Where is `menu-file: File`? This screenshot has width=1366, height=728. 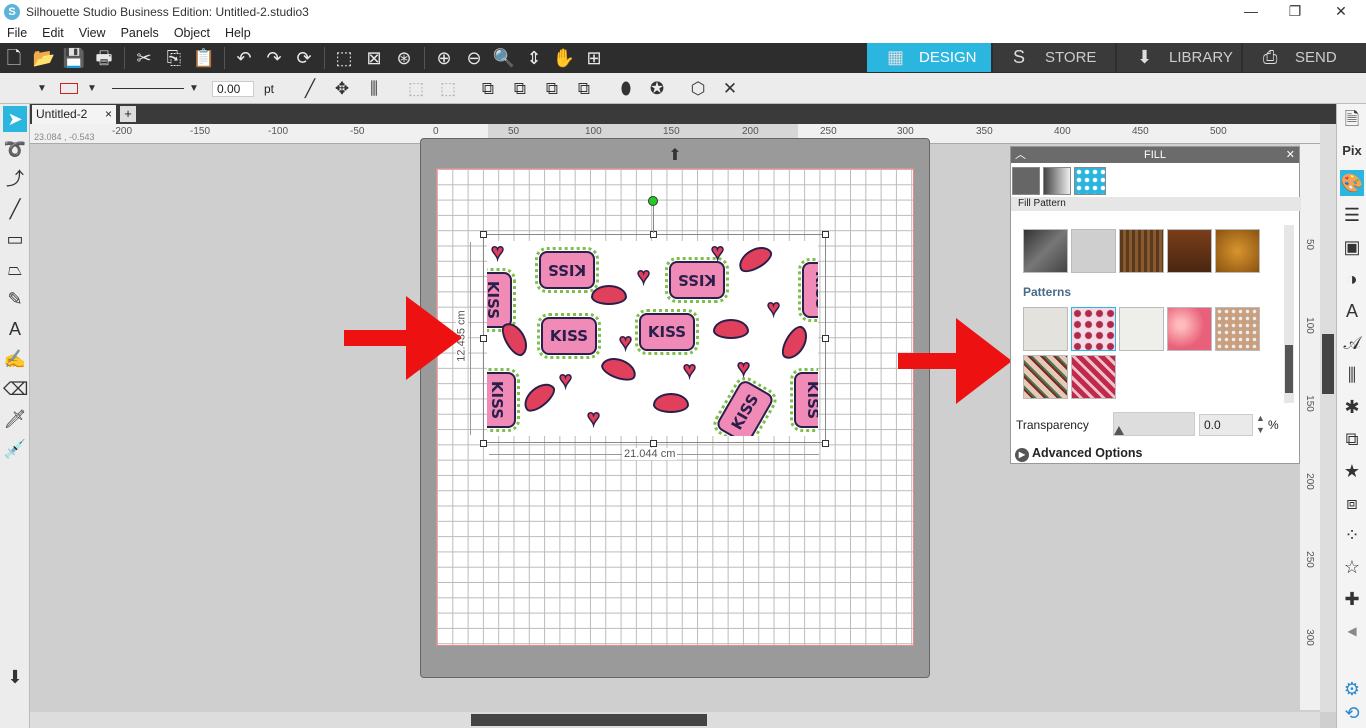 menu-file: File is located at coordinates (17, 33).